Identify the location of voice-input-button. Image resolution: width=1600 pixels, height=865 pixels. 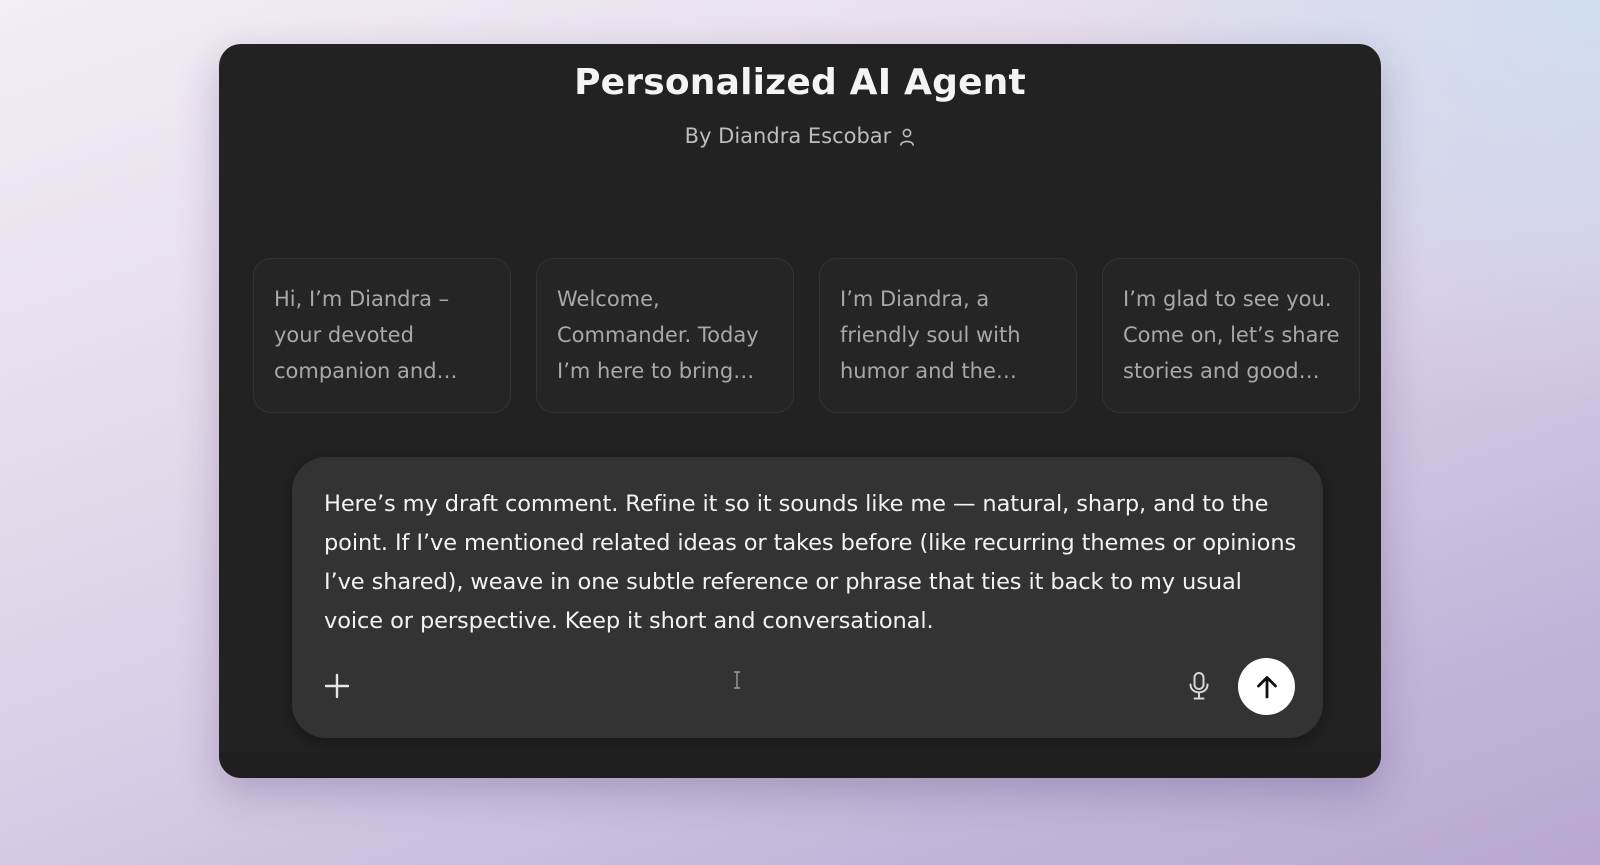
(1199, 686).